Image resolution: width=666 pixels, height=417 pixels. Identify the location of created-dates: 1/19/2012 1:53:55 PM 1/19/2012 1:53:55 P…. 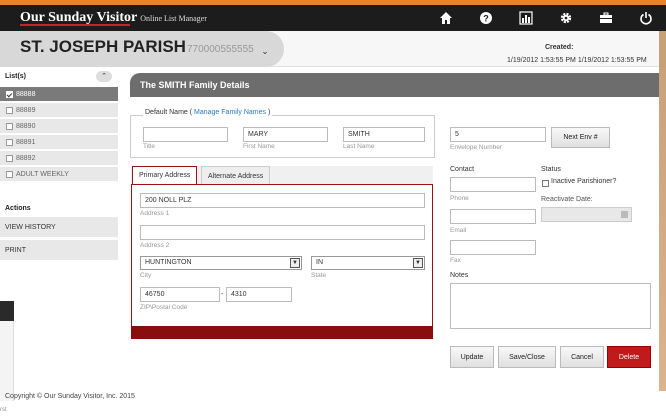
(577, 60).